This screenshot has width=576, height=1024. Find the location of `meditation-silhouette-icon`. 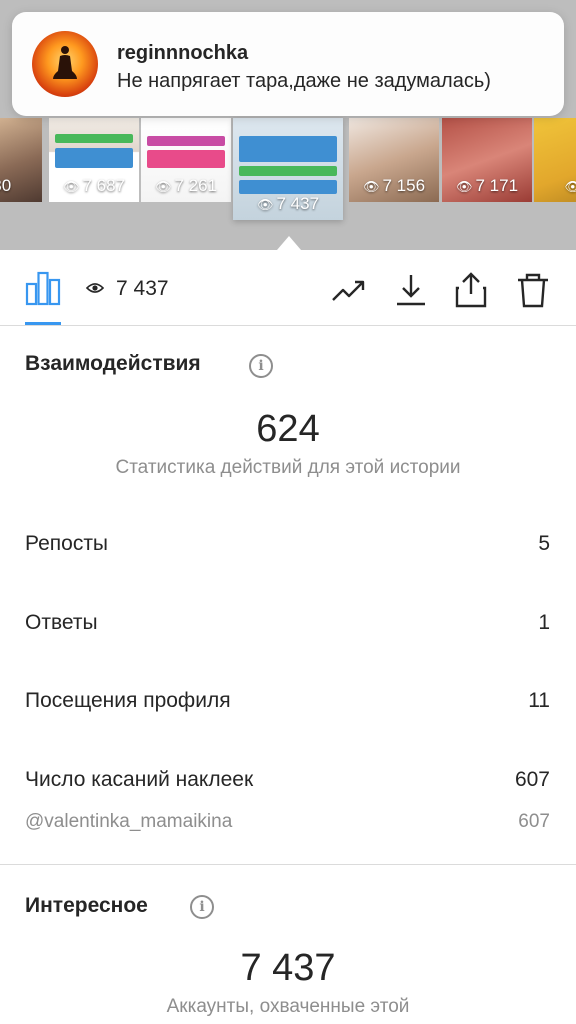

meditation-silhouette-icon is located at coordinates (65, 62).